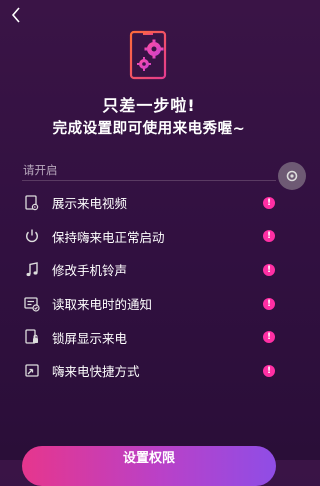 This screenshot has width=320, height=486. What do you see at coordinates (149, 337) in the screenshot?
I see `permission-item-lockscreen: 锁屏显示来电 !` at bounding box center [149, 337].